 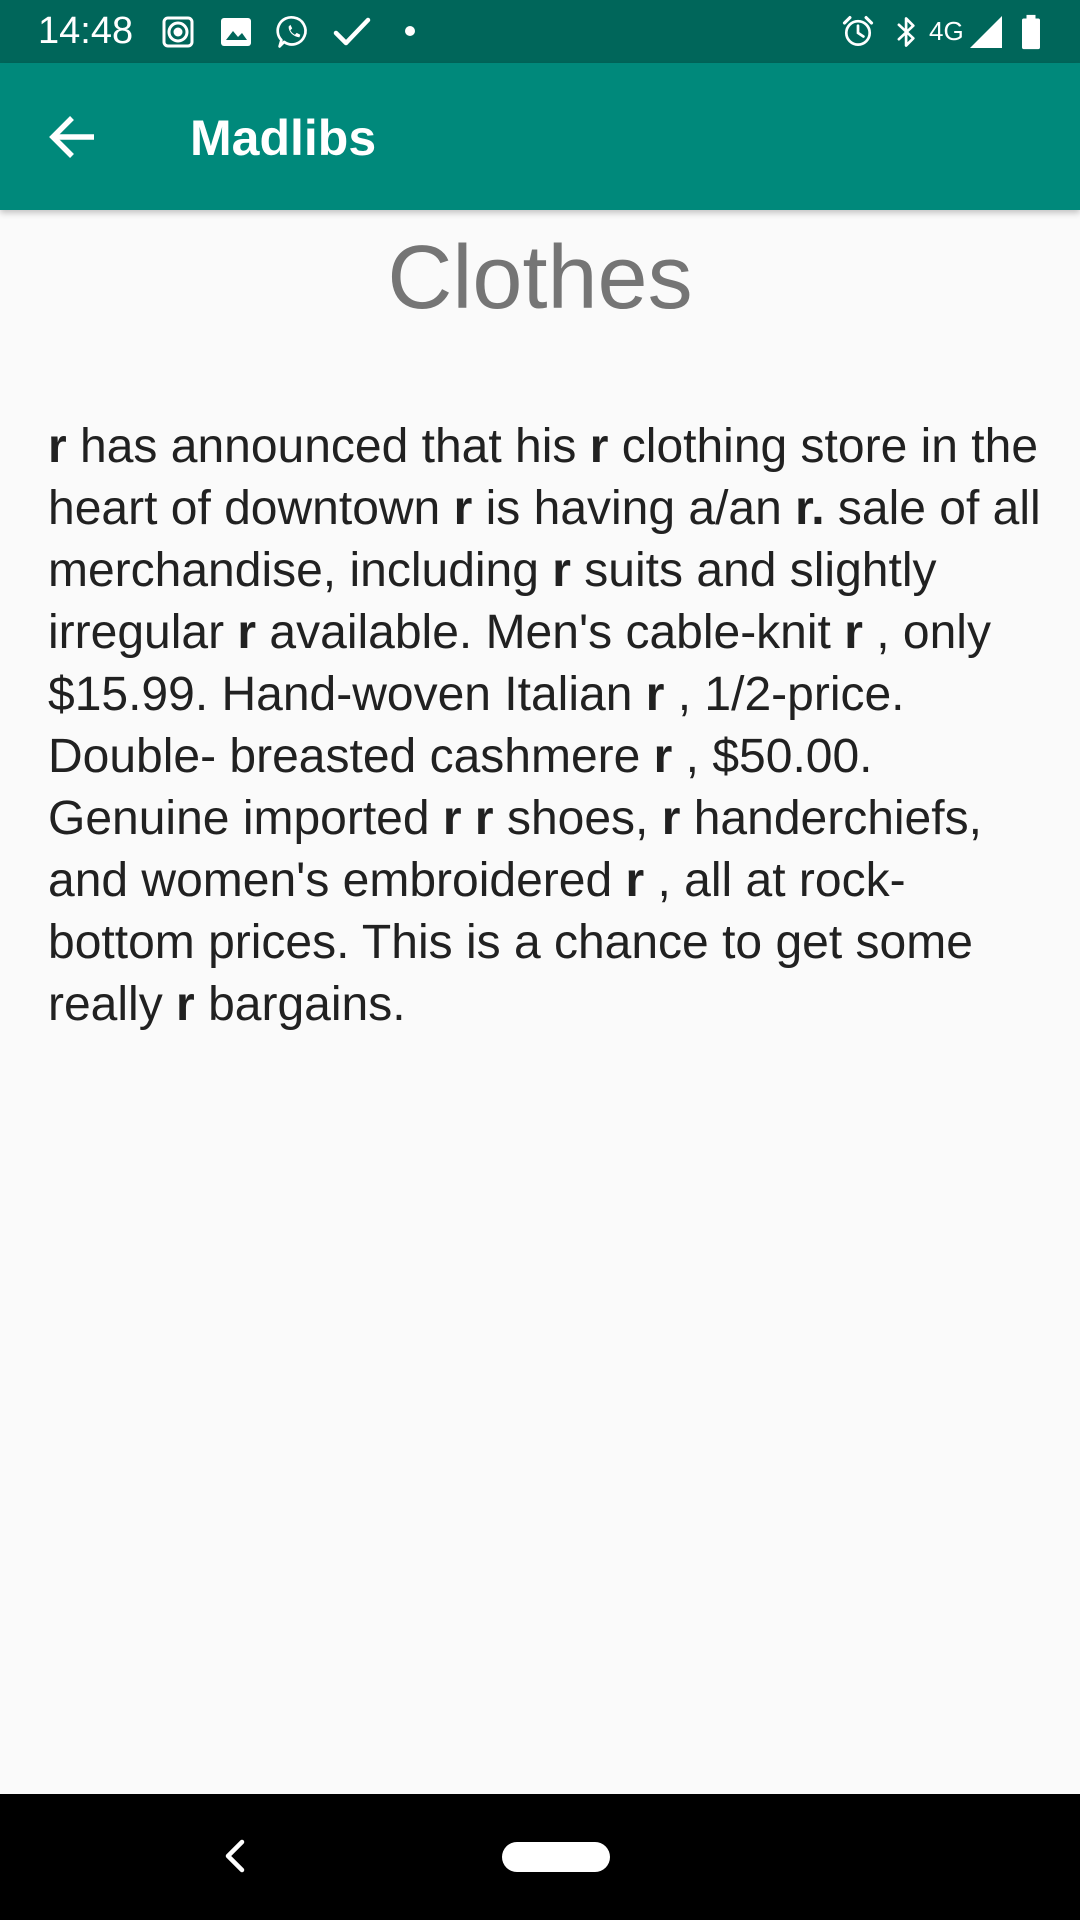 I want to click on story-text: available. Men's cable-knit, so click(x=550, y=632).